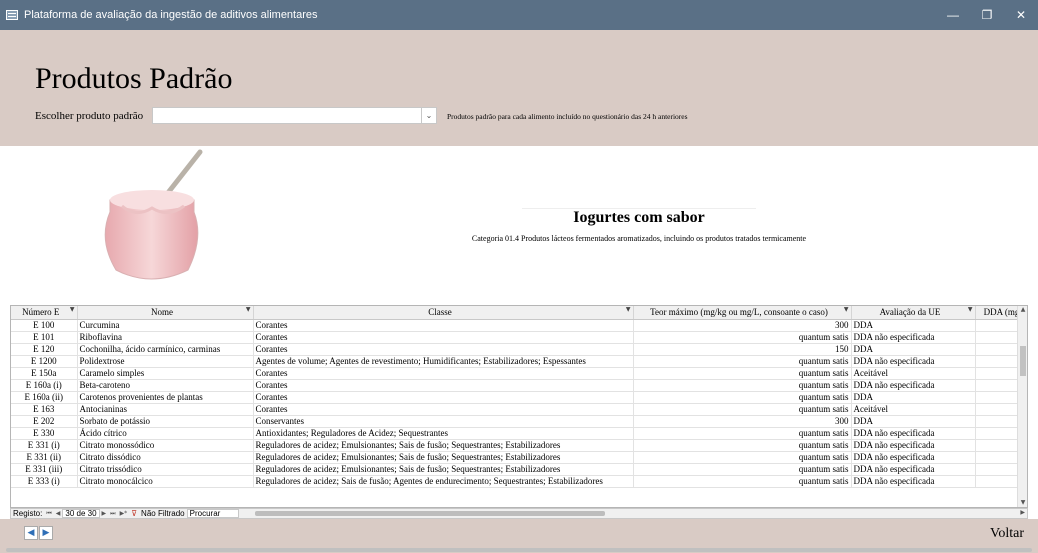 This screenshot has height=553, width=1038. I want to click on next-record-icon: ▶, so click(104, 513).